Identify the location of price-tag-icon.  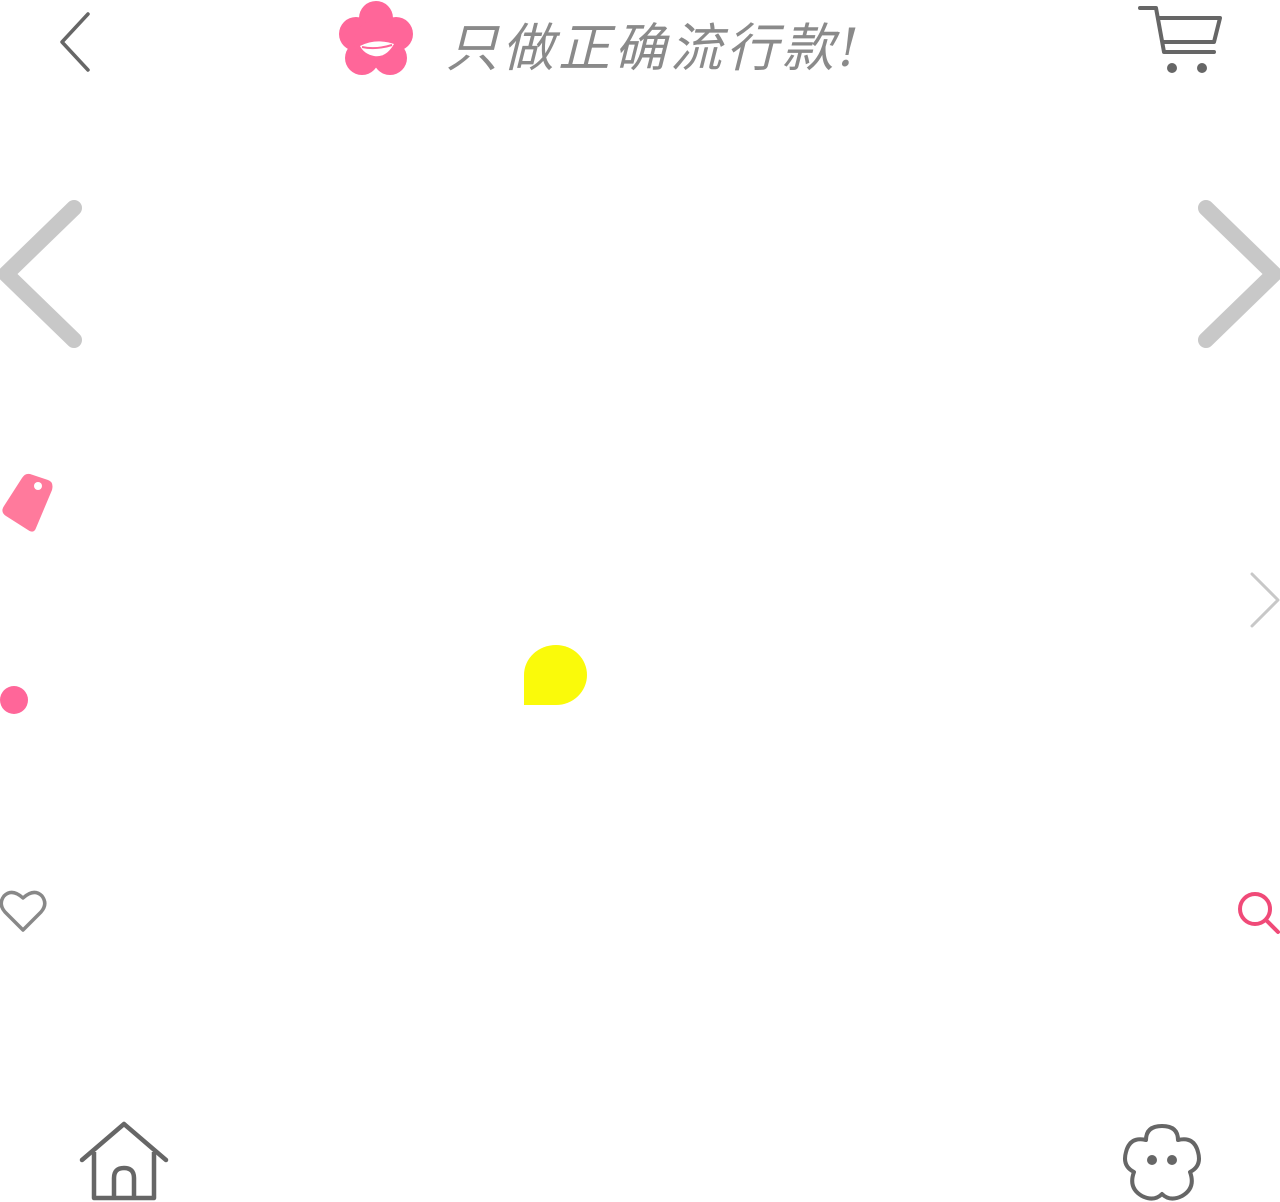
(27, 502).